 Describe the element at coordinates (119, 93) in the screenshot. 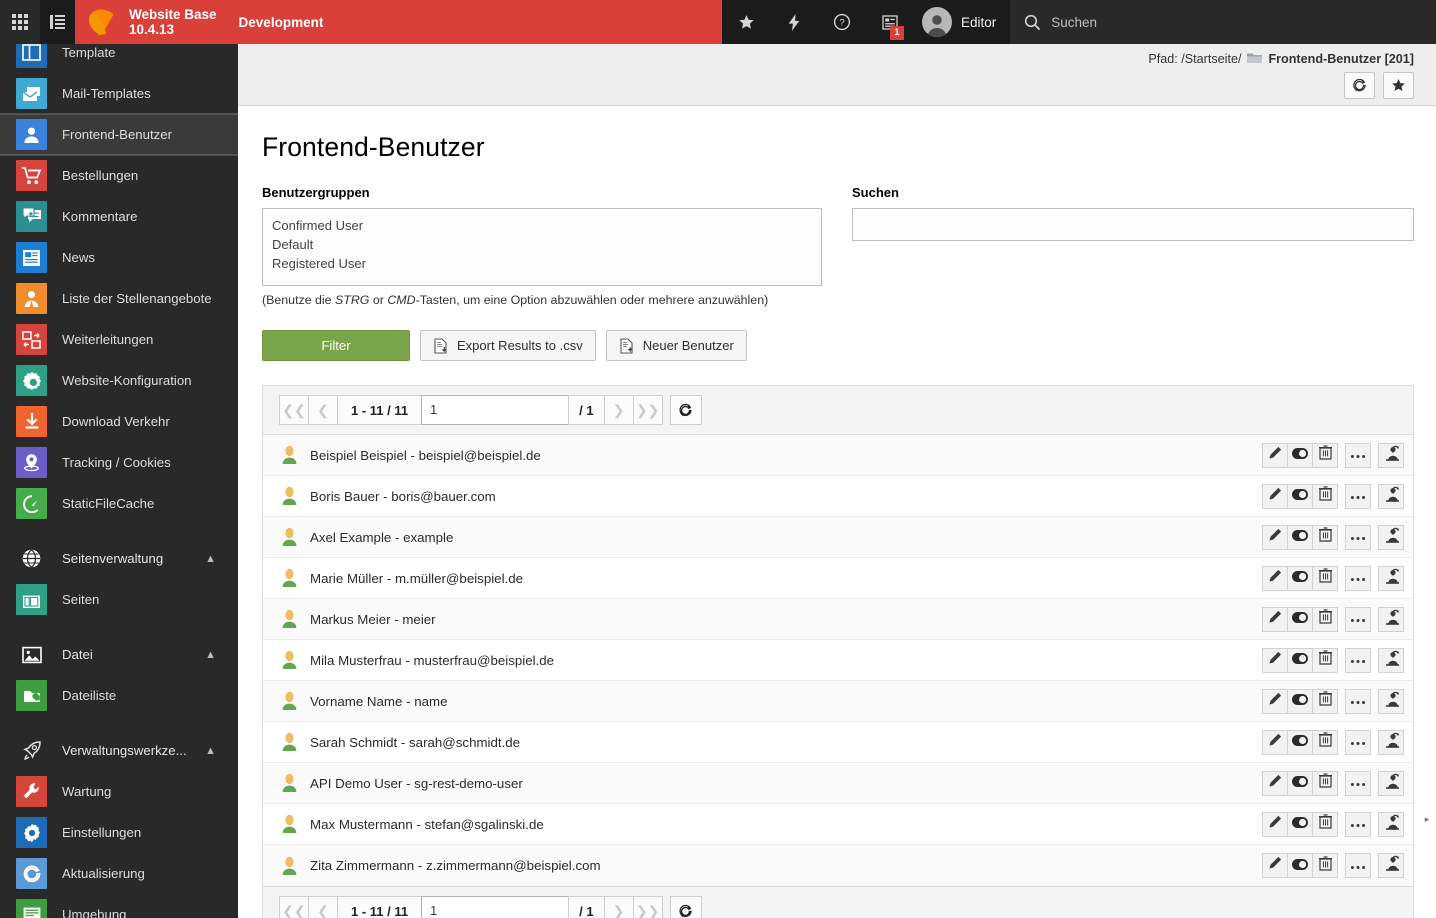

I see `sidebar-item-mail-templates: Mail-Templates` at that location.